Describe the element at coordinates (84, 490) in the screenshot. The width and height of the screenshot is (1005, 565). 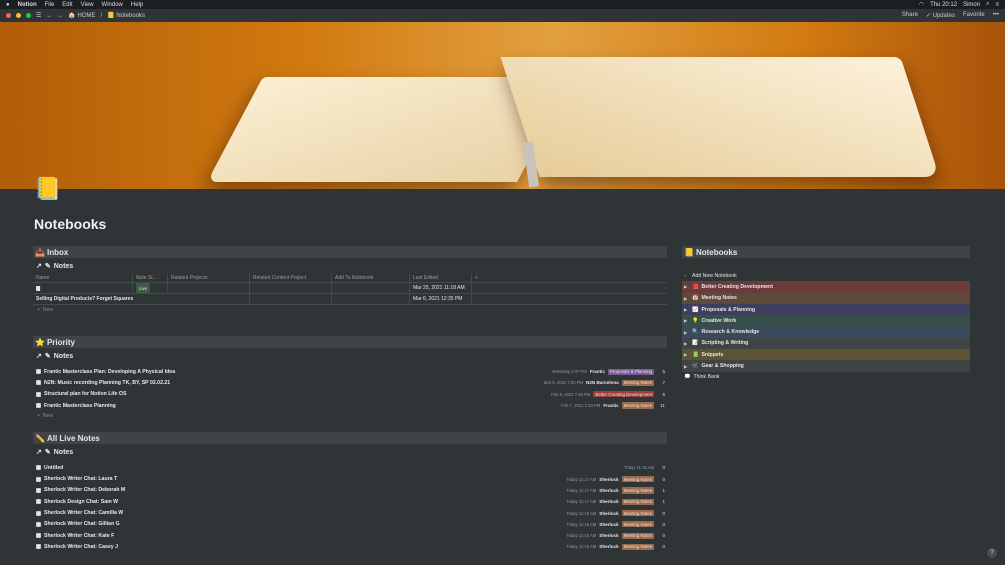
I see `note-title: Sherlock Writer Chat: Deborah M` at that location.